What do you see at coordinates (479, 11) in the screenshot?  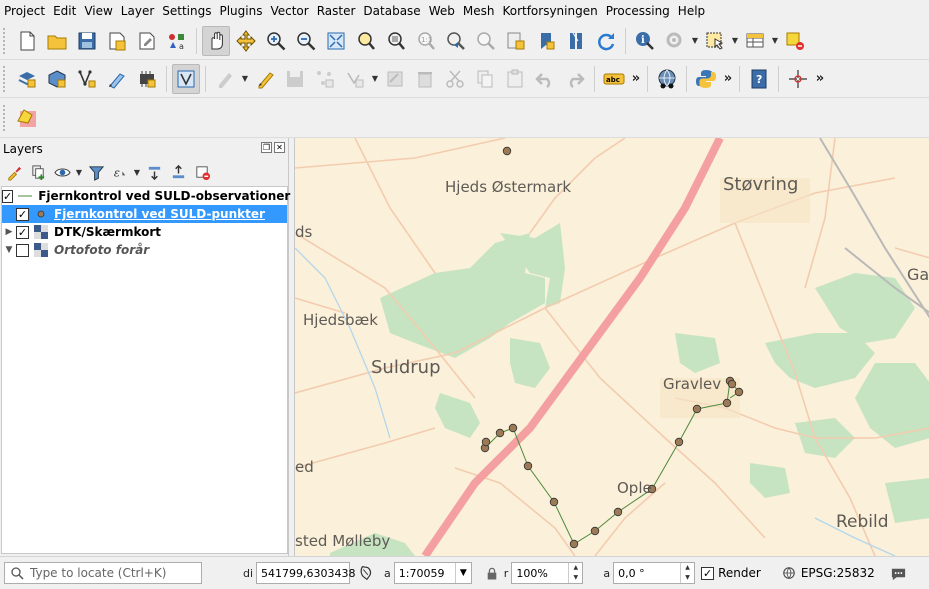 I see `menu-mesh: Mesh` at bounding box center [479, 11].